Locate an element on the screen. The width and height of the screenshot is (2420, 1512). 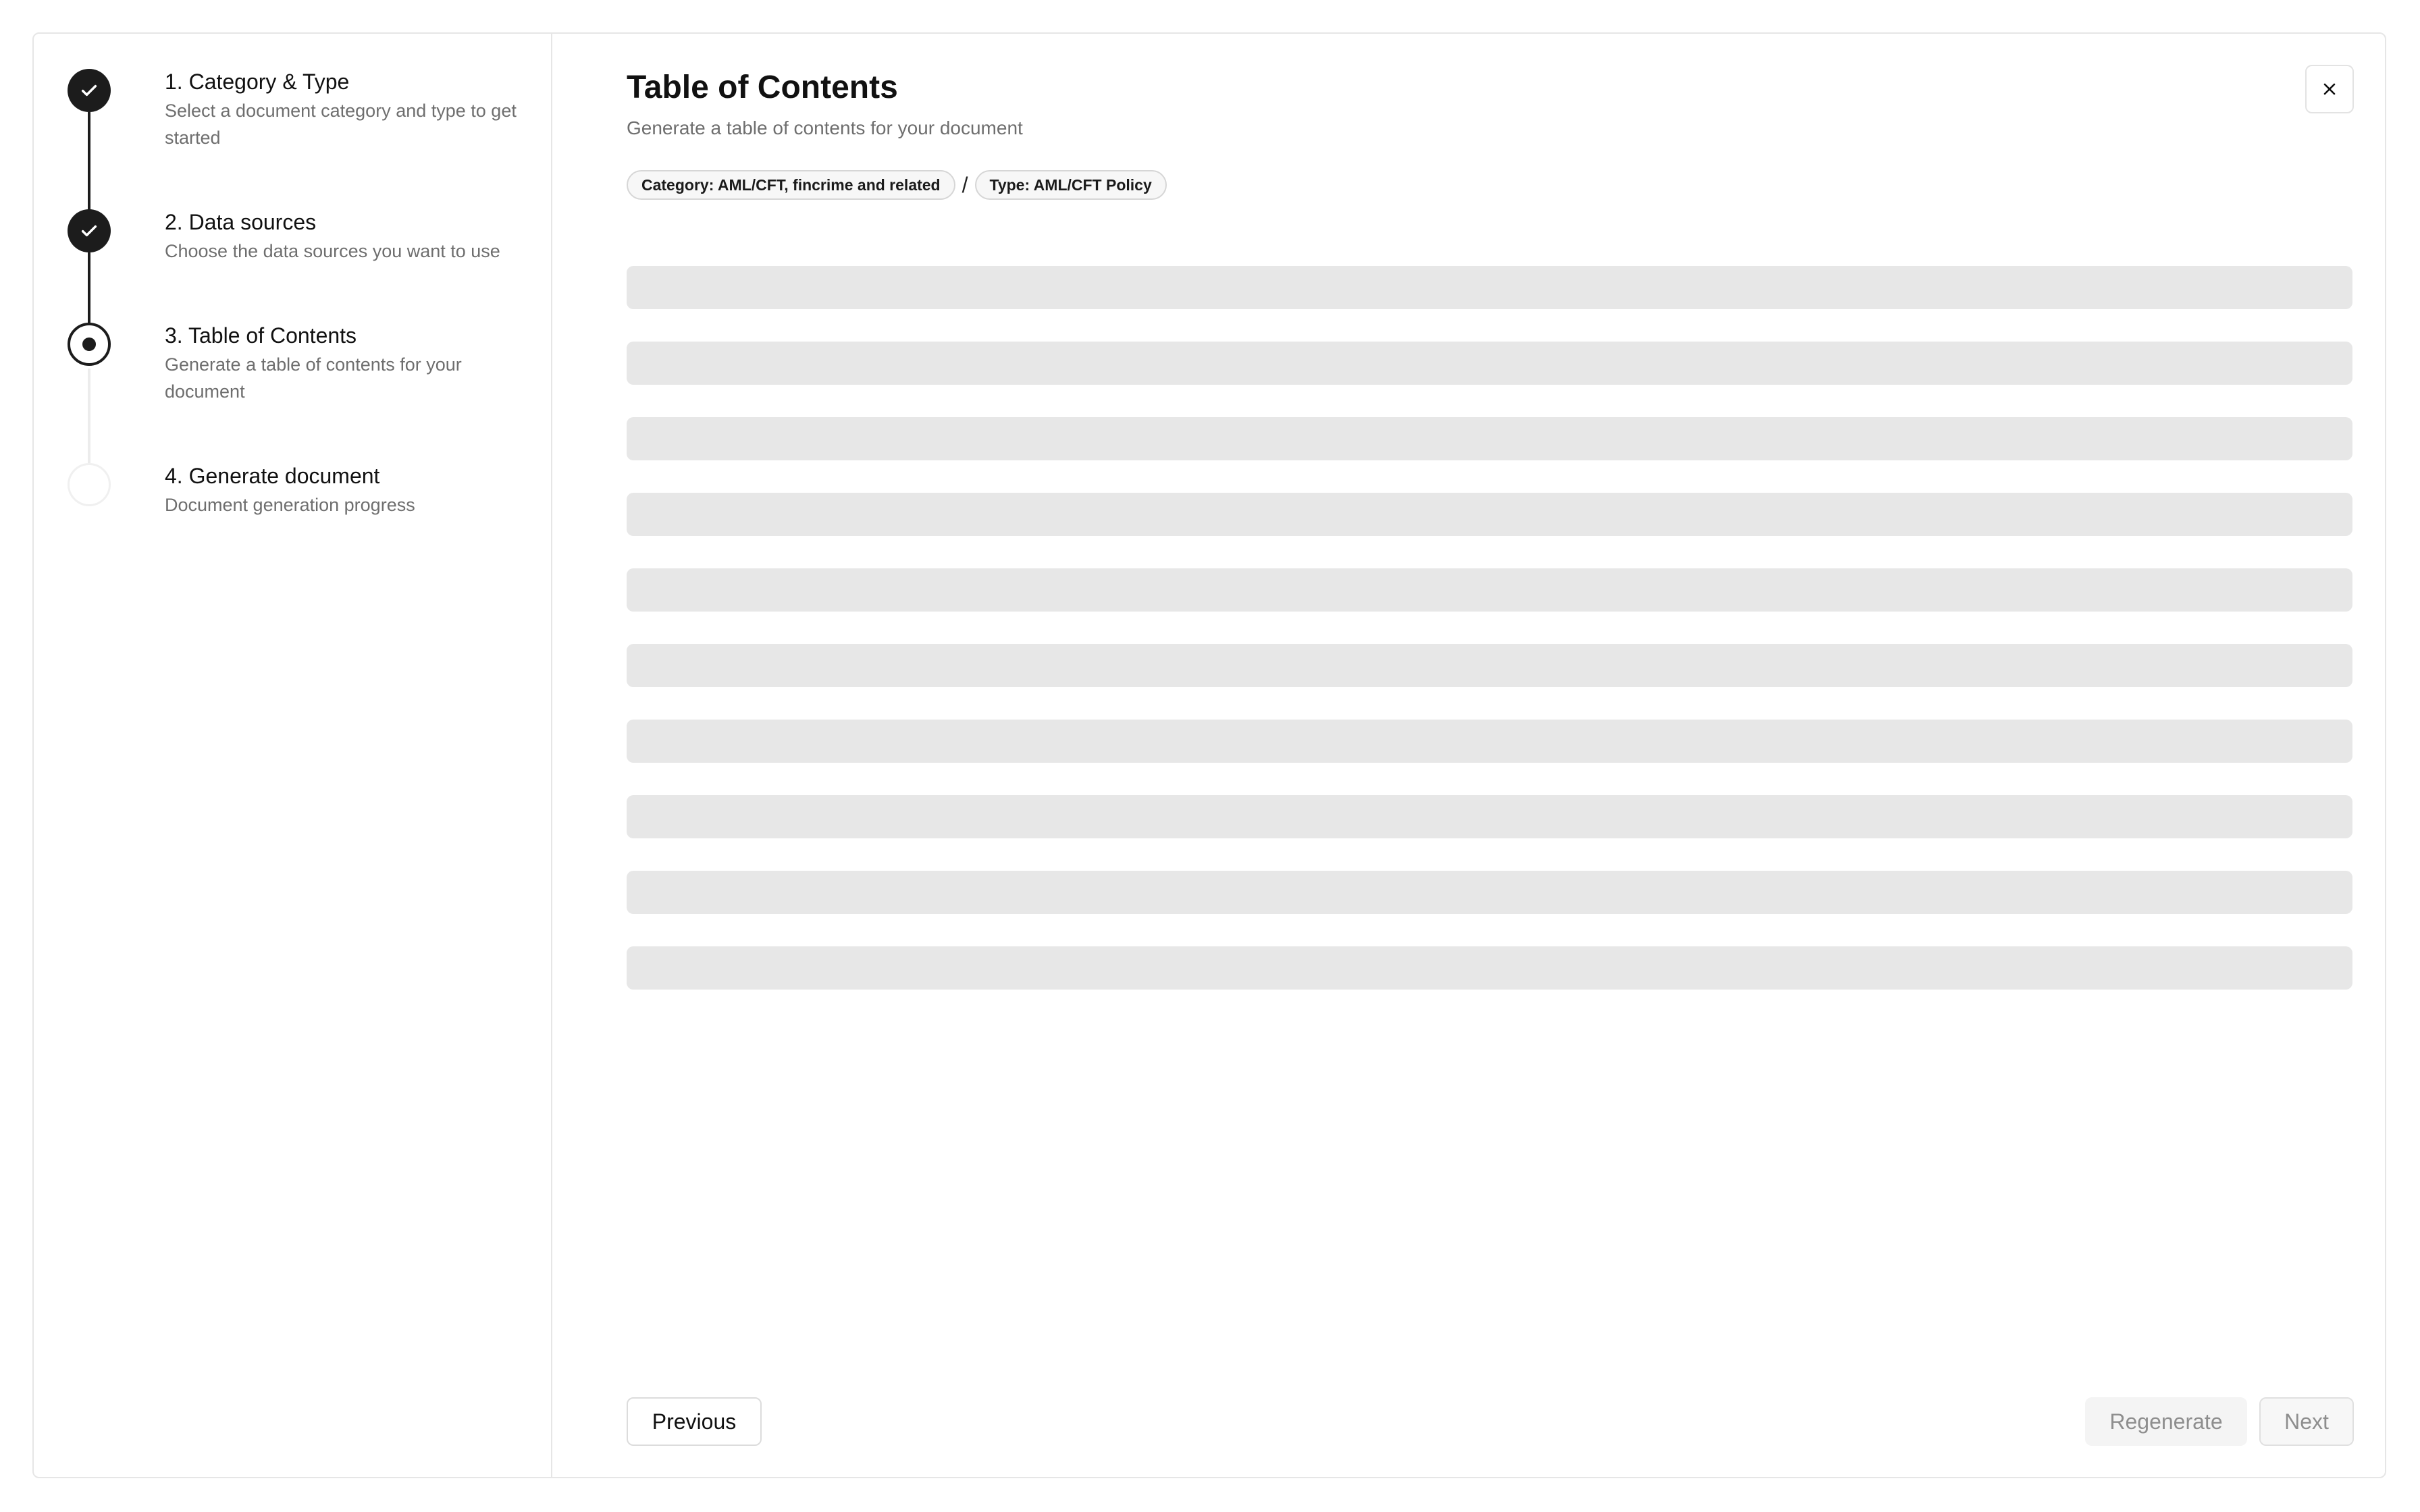
next-button: Next is located at coordinates (2306, 1421).